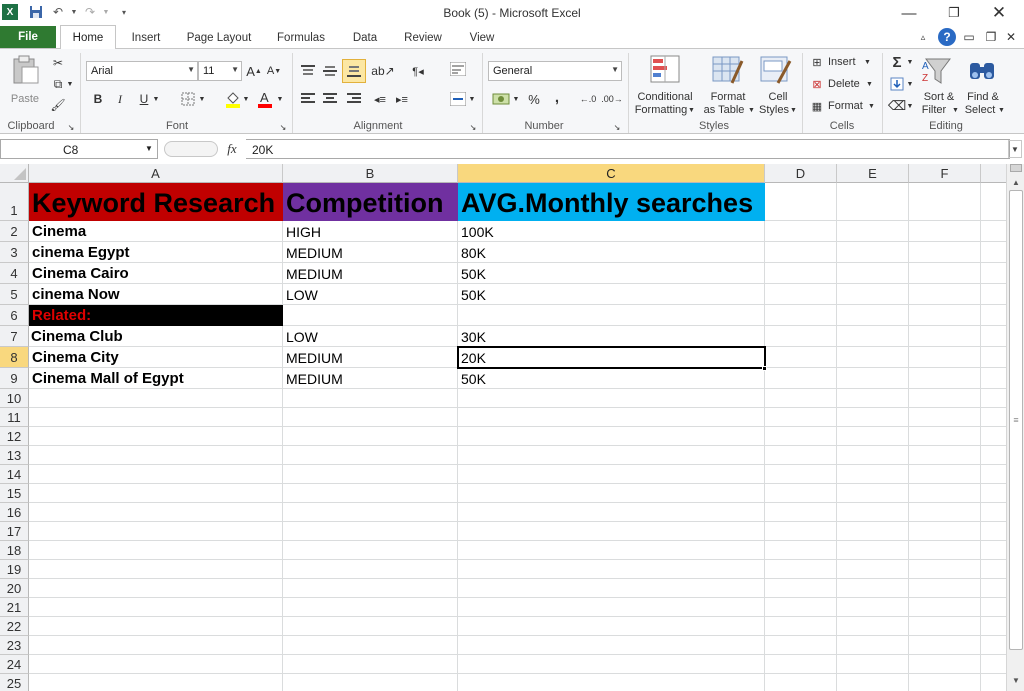 The image size is (1024, 691). What do you see at coordinates (588, 99) in the screenshot?
I see `increase-decimal-icon: ←.0` at bounding box center [588, 99].